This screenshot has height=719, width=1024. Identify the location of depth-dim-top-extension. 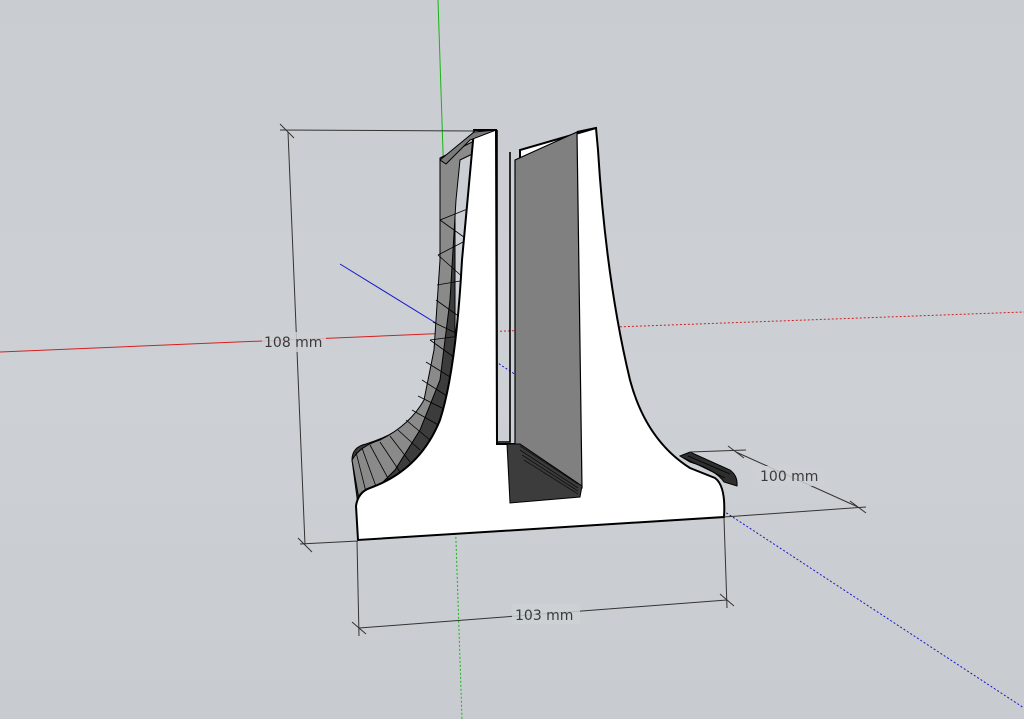
(718, 451).